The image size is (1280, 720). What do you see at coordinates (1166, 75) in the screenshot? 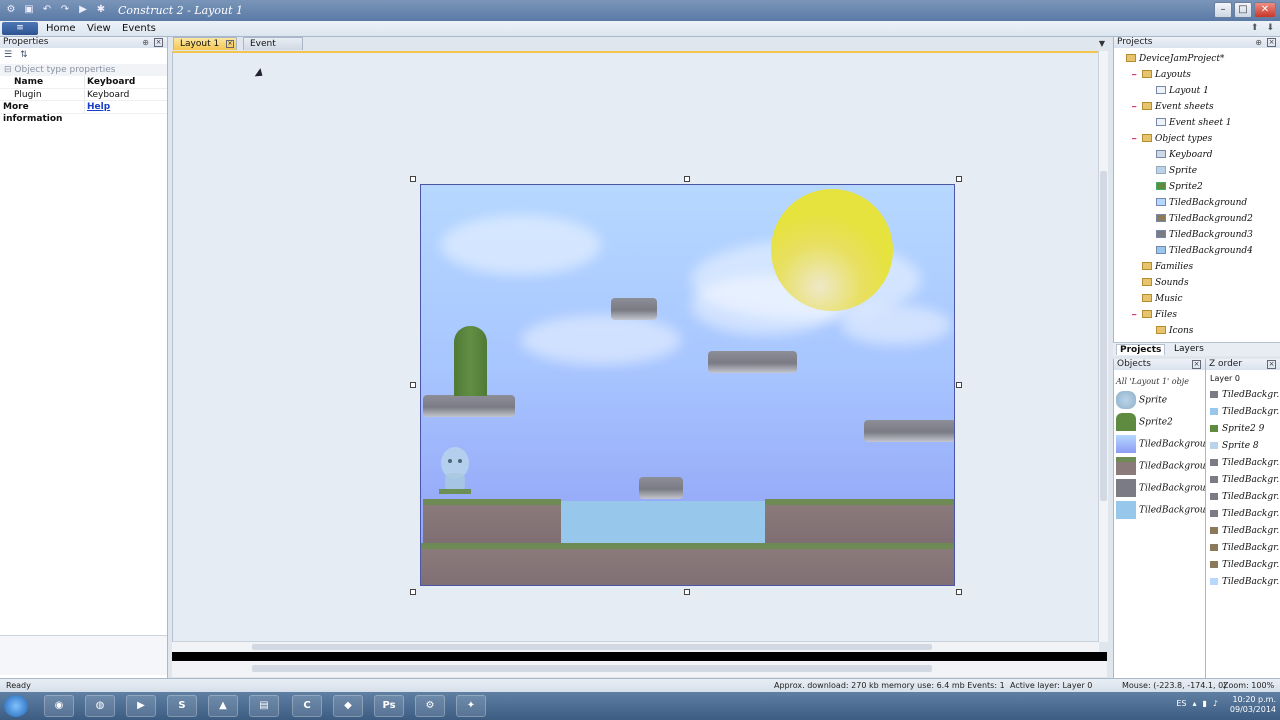
I see `tree-item-layouts: Layouts` at bounding box center [1166, 75].